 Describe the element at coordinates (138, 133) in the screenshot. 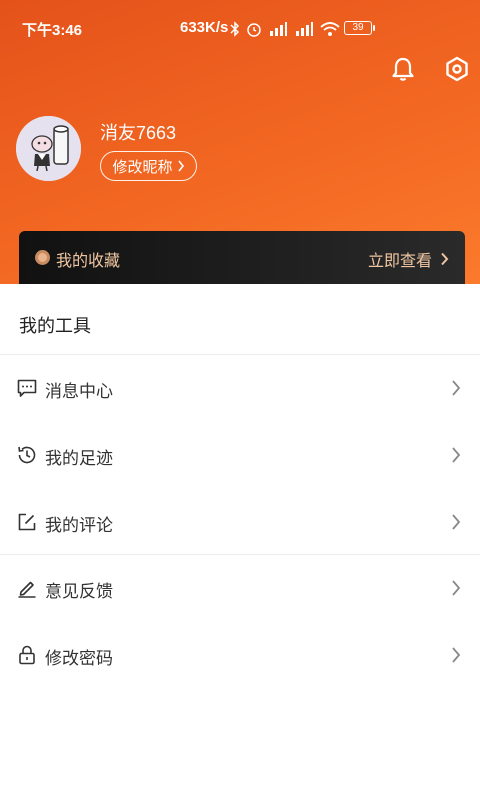

I see `username: 消友7663` at that location.